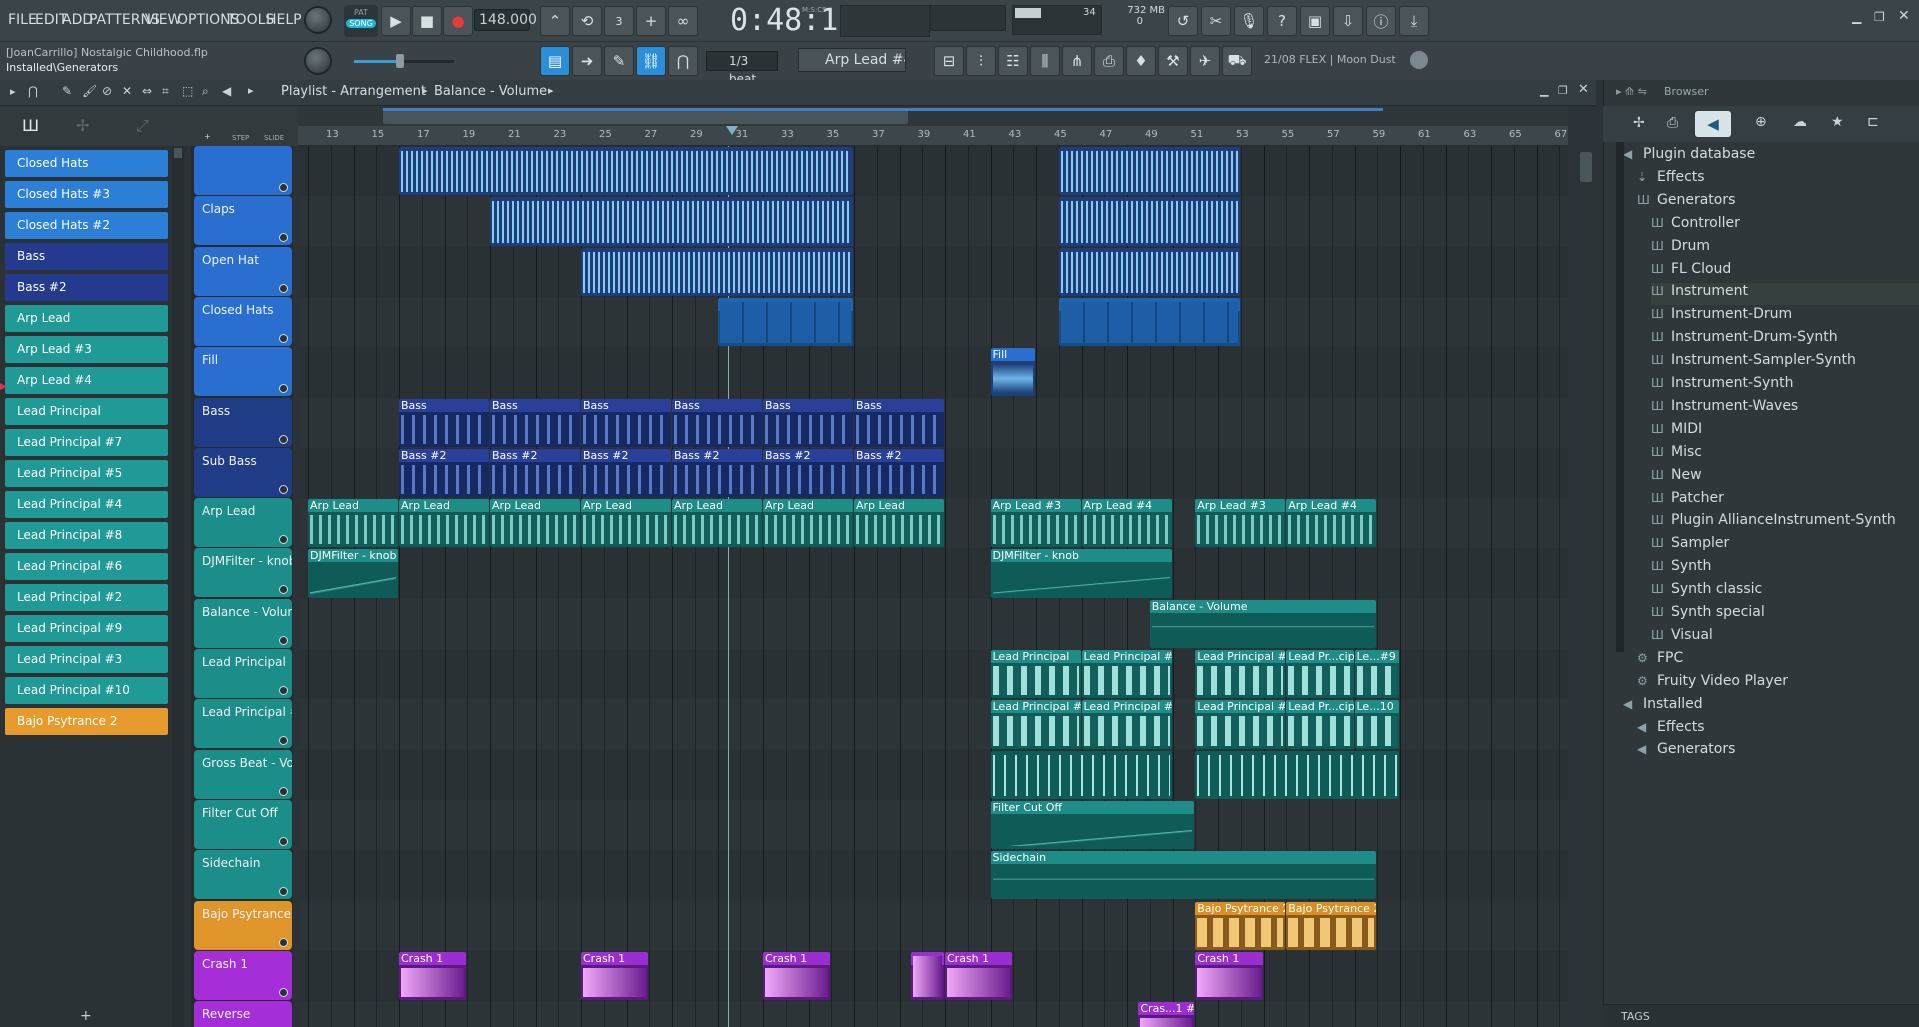  I want to click on picker-scrollbar, so click(178, 586).